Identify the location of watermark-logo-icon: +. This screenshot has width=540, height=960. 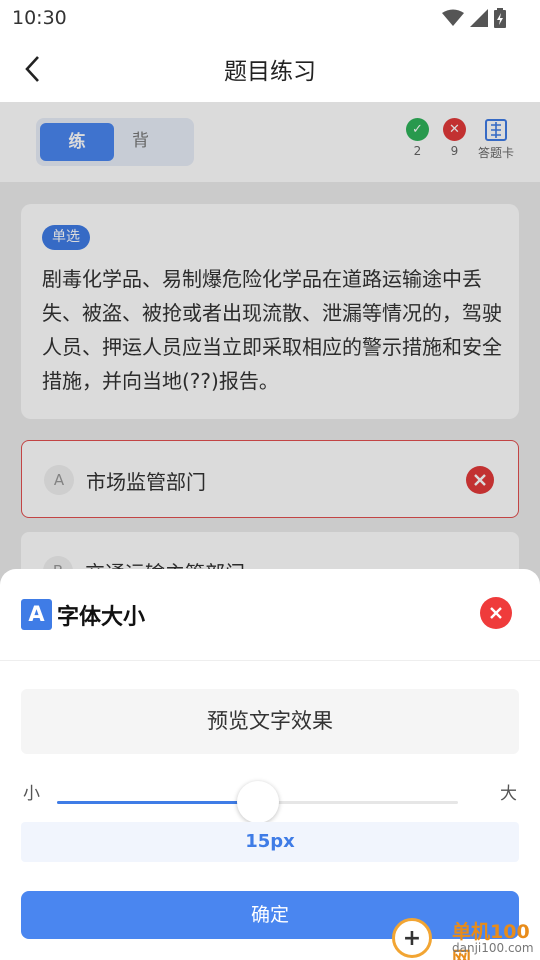
(412, 938).